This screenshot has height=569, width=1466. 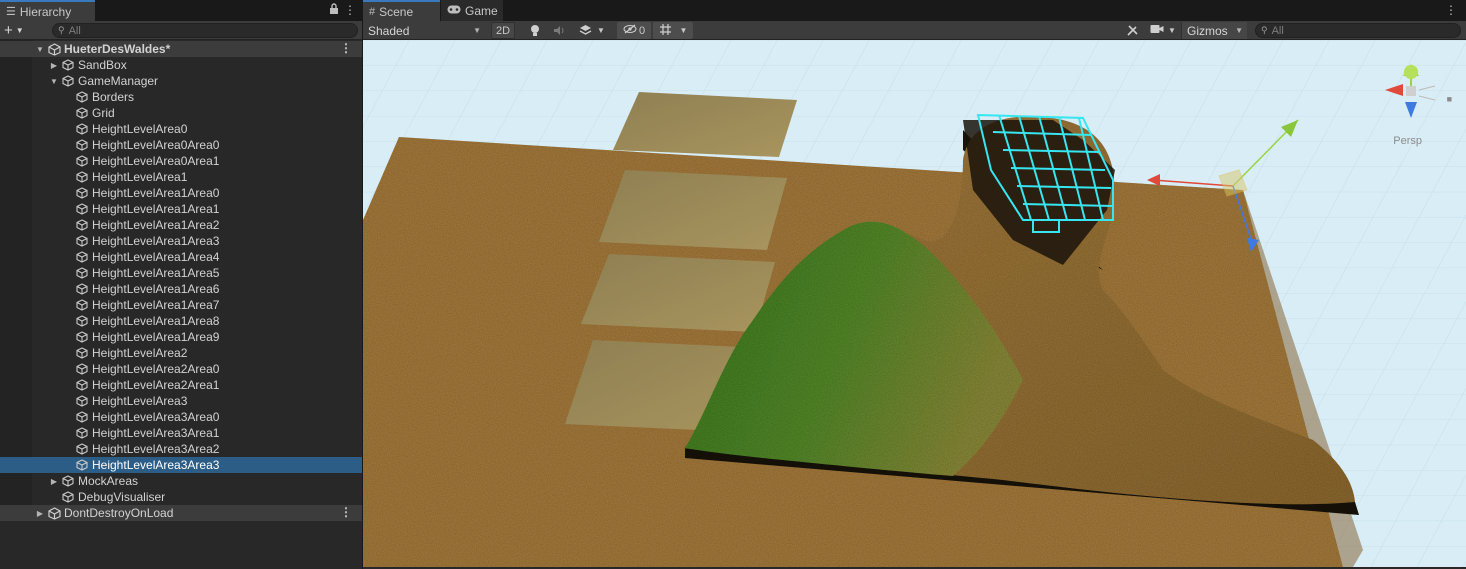 I want to click on scene-name: HueterDesWaldes*, so click(x=117, y=49).